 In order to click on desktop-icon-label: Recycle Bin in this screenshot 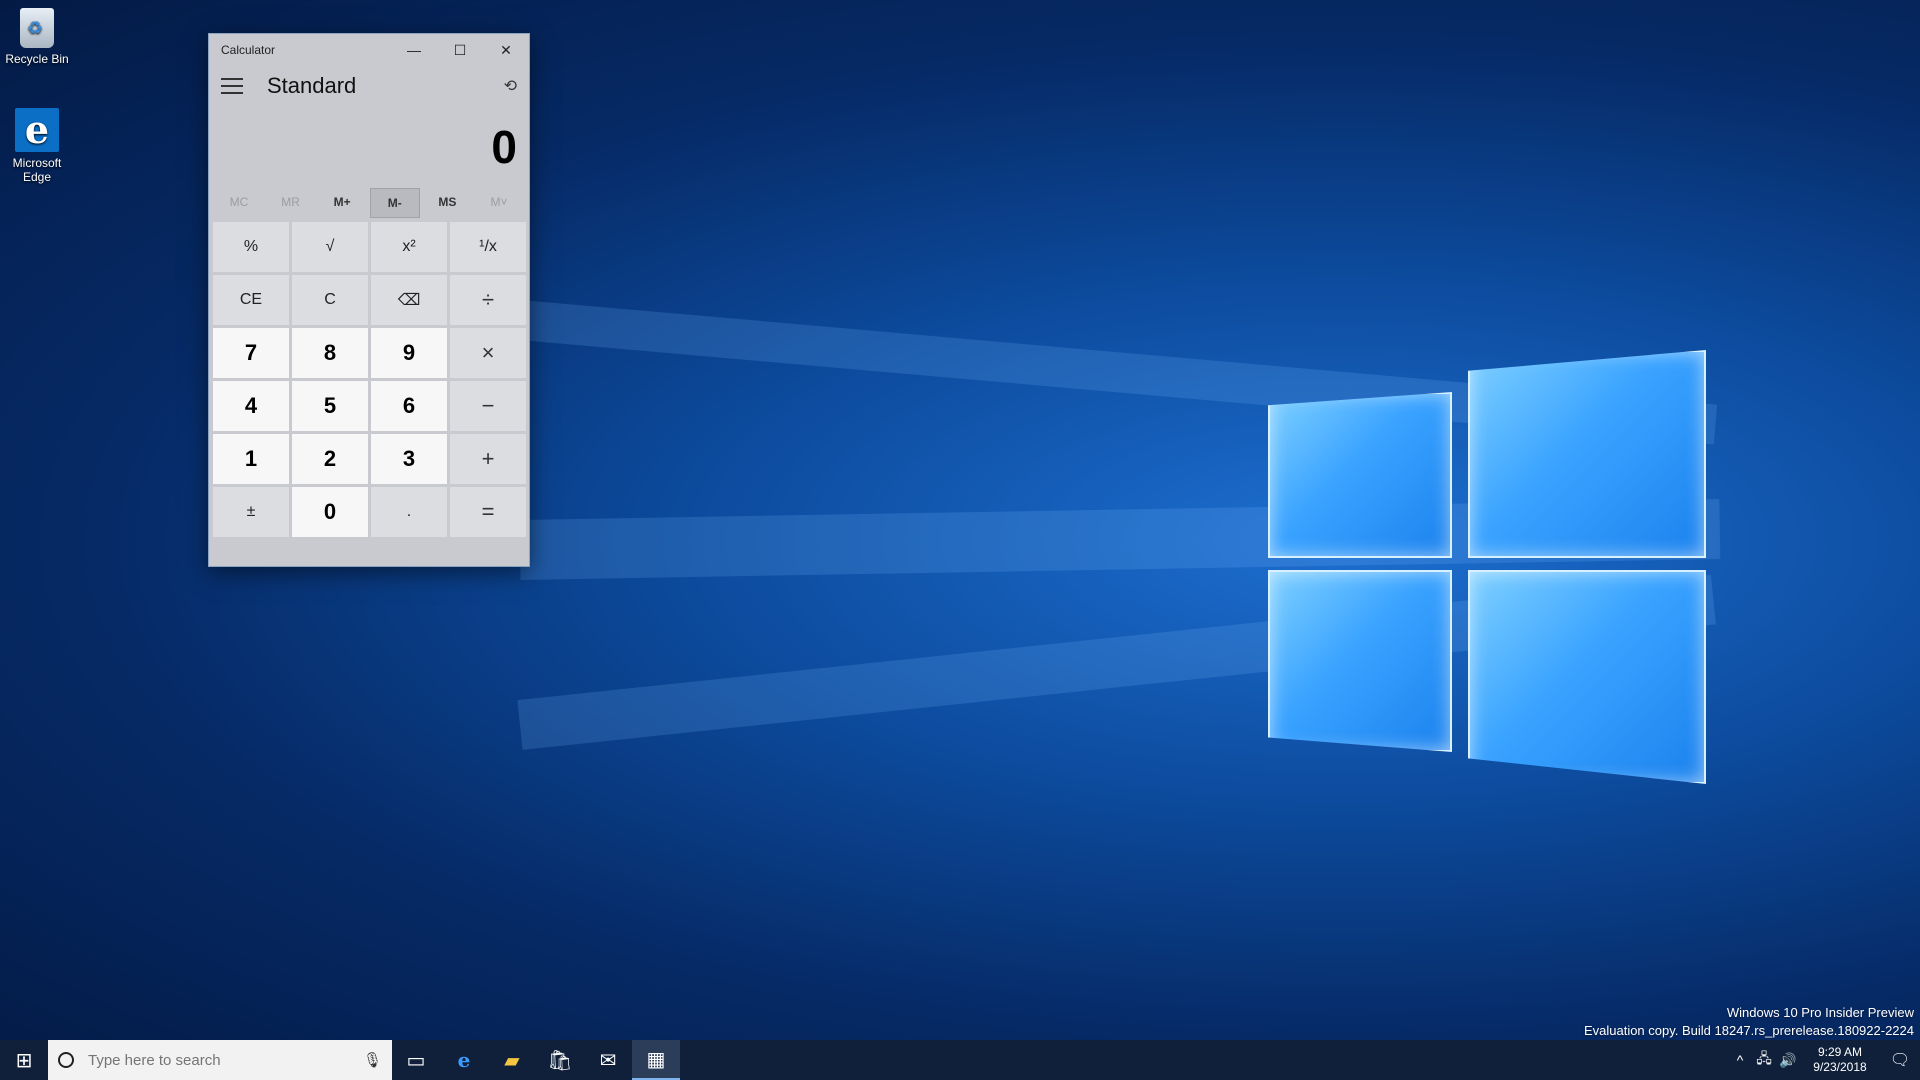, I will do `click(37, 59)`.